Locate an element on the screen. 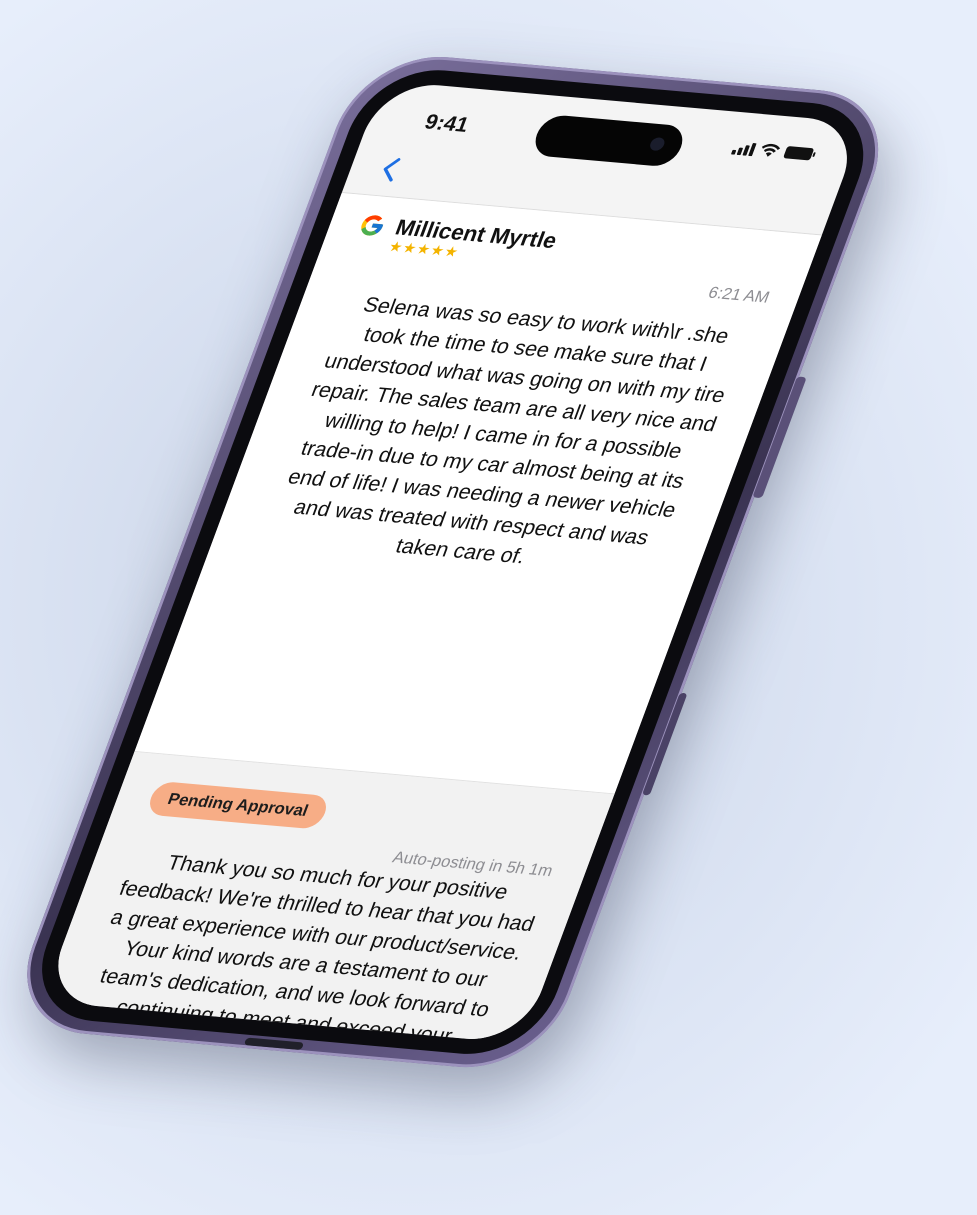 The width and height of the screenshot is (977, 1215). status-icons is located at coordinates (773, 150).